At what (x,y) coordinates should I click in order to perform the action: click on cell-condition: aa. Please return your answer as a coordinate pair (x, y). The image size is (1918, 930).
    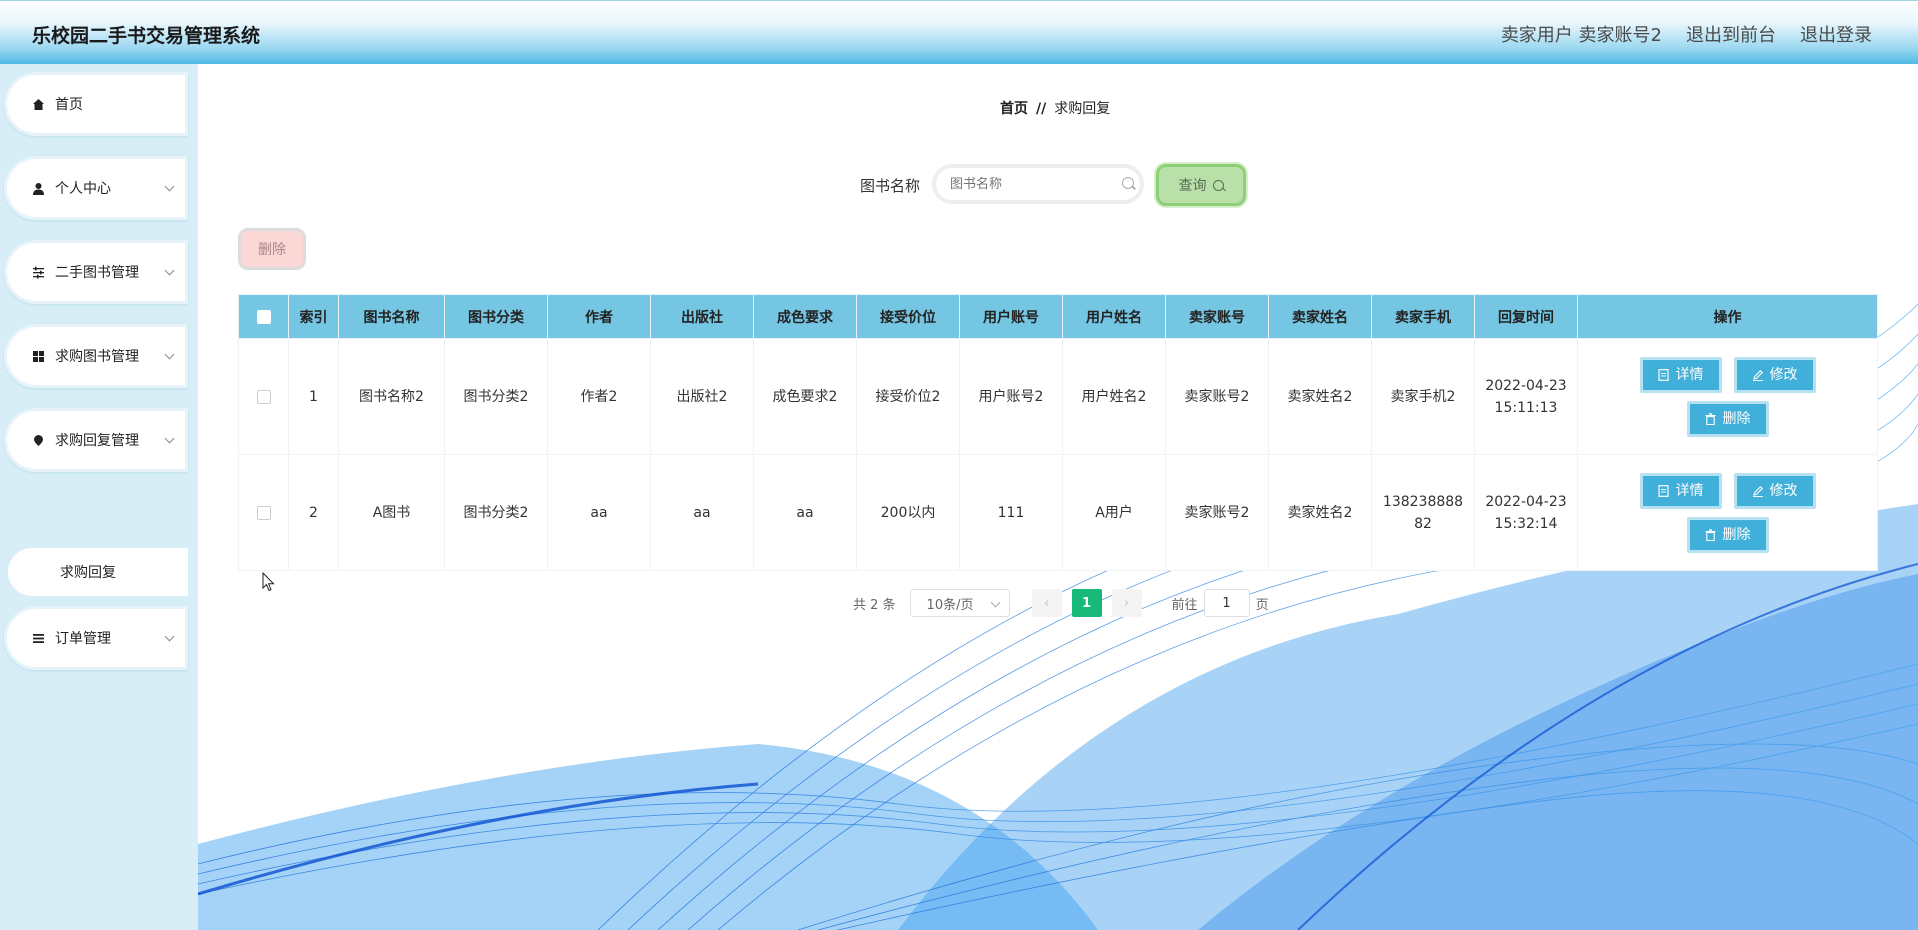
    Looking at the image, I should click on (805, 512).